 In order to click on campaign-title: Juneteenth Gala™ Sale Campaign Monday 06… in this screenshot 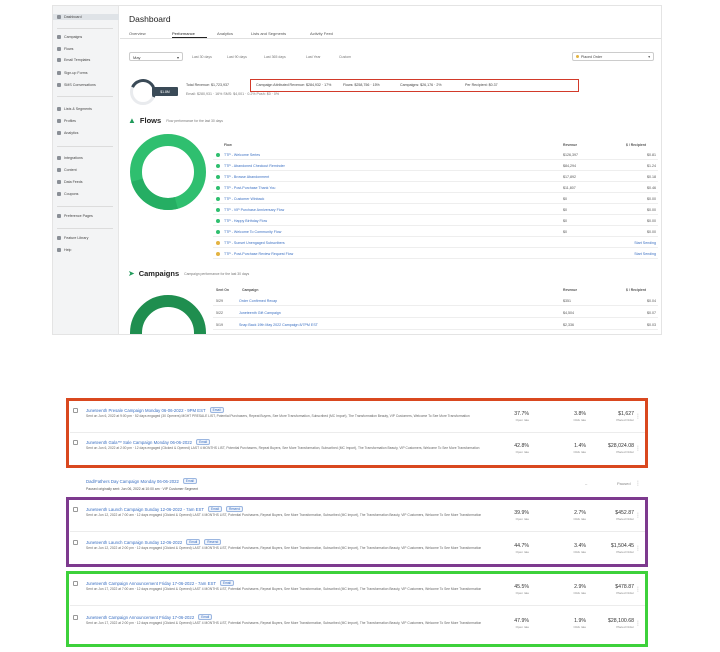, I will do `click(139, 442)`.